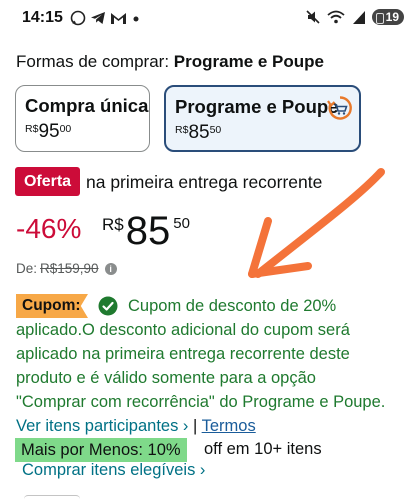 Image resolution: width=420 pixels, height=500 pixels. Describe the element at coordinates (204, 182) in the screenshot. I see `deal-text: na primeira entrega recorrente` at that location.